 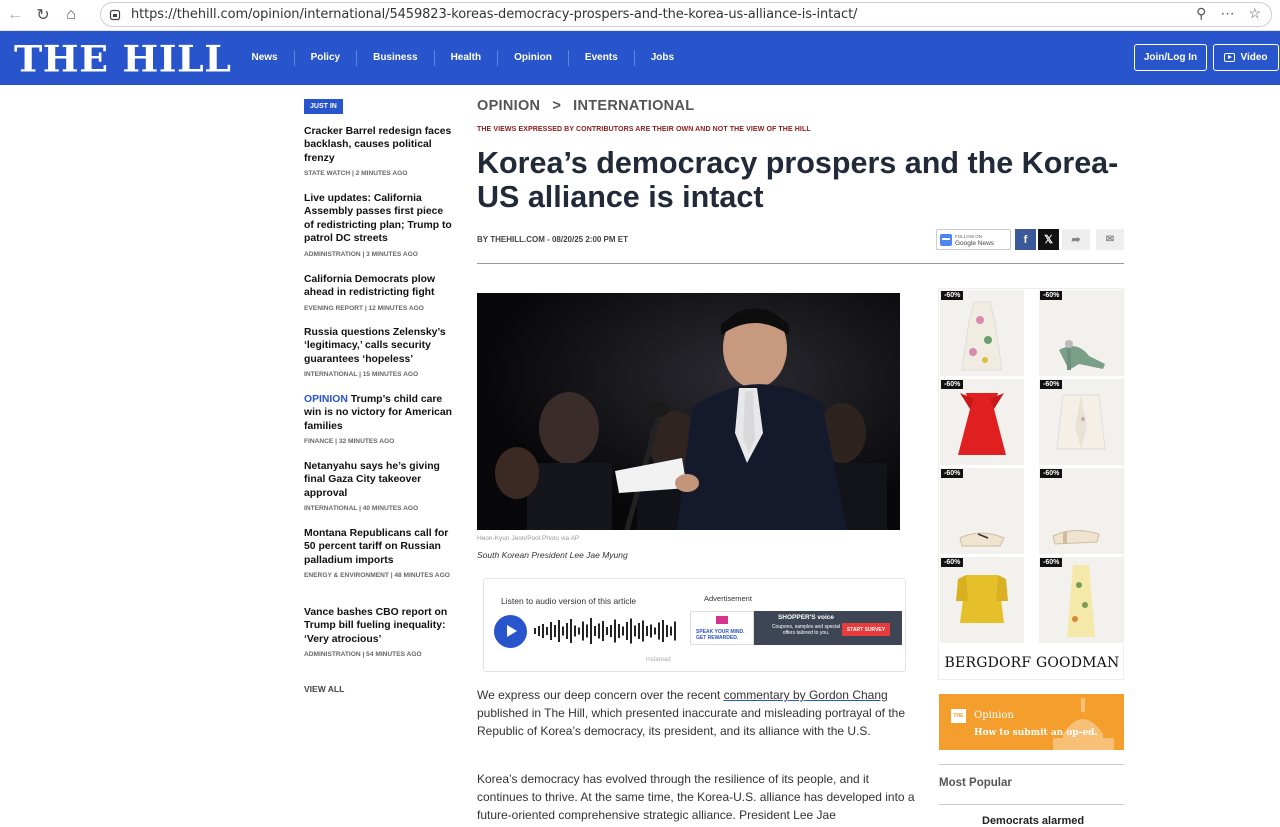 I want to click on audio-waveform, so click(x=609, y=631).